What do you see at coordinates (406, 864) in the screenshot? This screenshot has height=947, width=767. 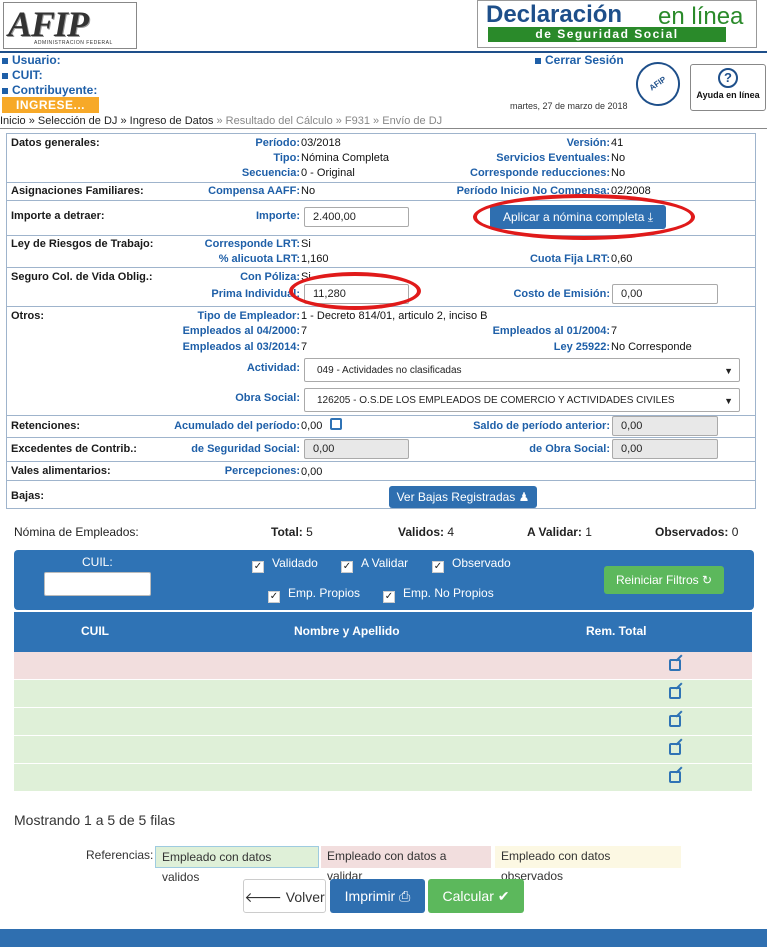 I see `ref-avalidar: Empleado con datos a validar` at bounding box center [406, 864].